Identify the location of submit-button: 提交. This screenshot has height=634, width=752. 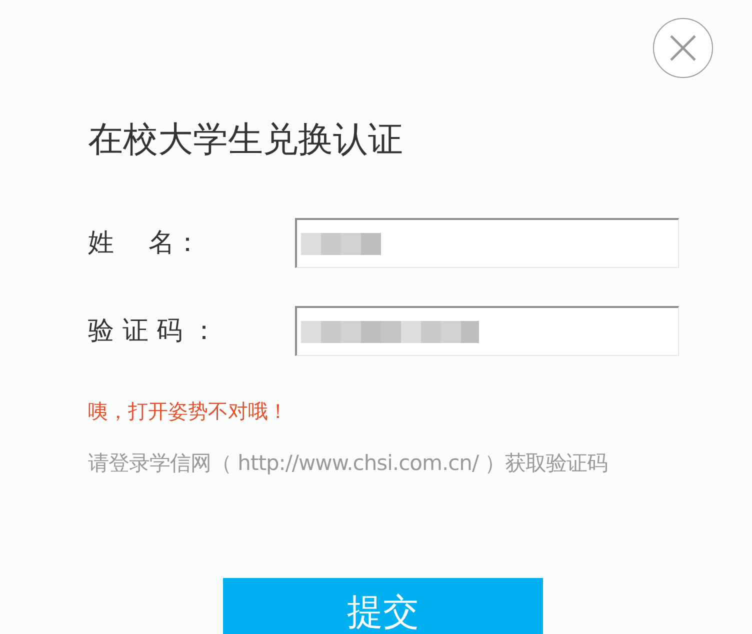
(383, 606).